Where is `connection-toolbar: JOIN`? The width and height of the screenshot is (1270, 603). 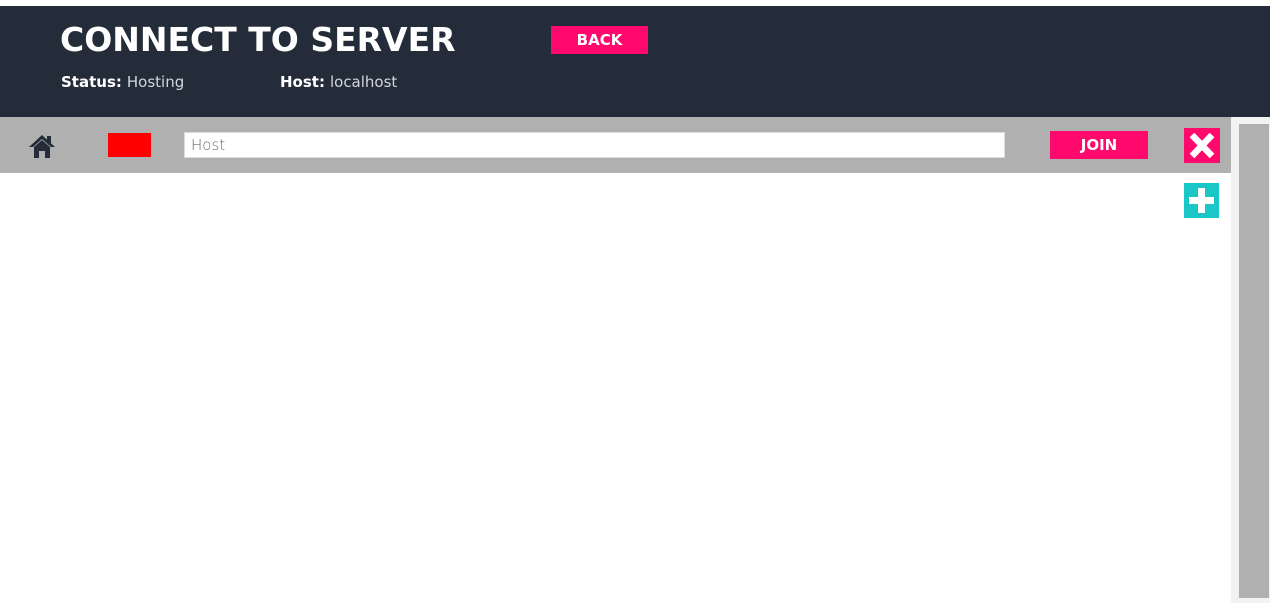
connection-toolbar: JOIN is located at coordinates (615, 145).